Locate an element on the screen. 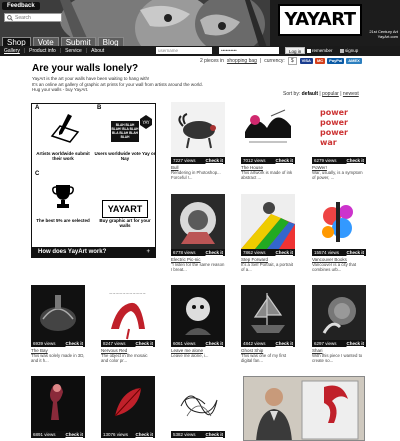 This screenshot has width=400, height=441. subnav-service: Service is located at coordinates (73, 51).